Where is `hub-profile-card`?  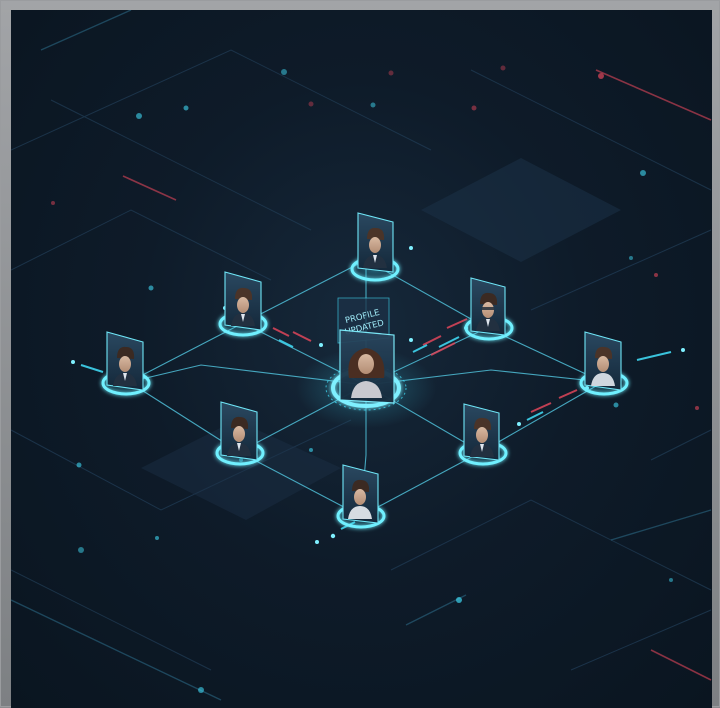 hub-profile-card is located at coordinates (367, 366).